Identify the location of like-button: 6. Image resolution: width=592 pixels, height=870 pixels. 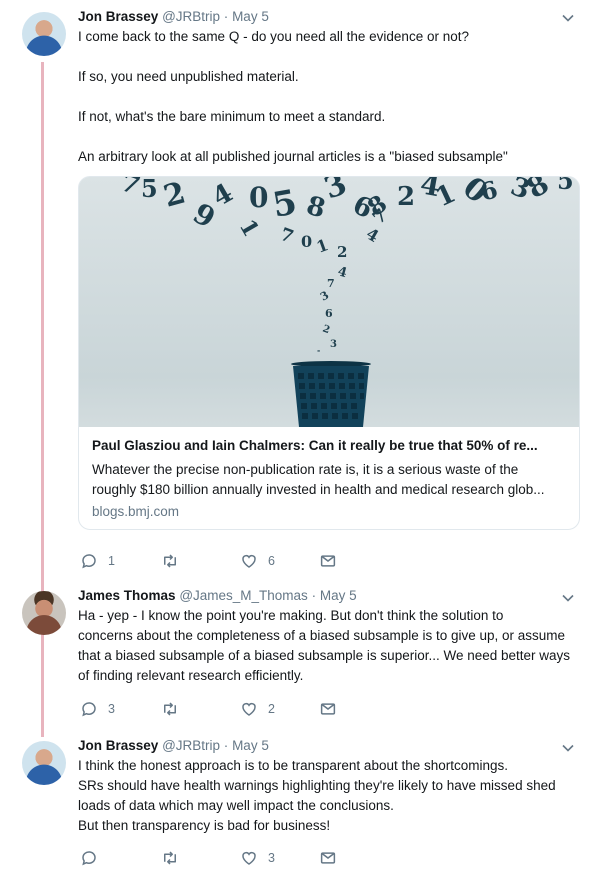
(257, 561).